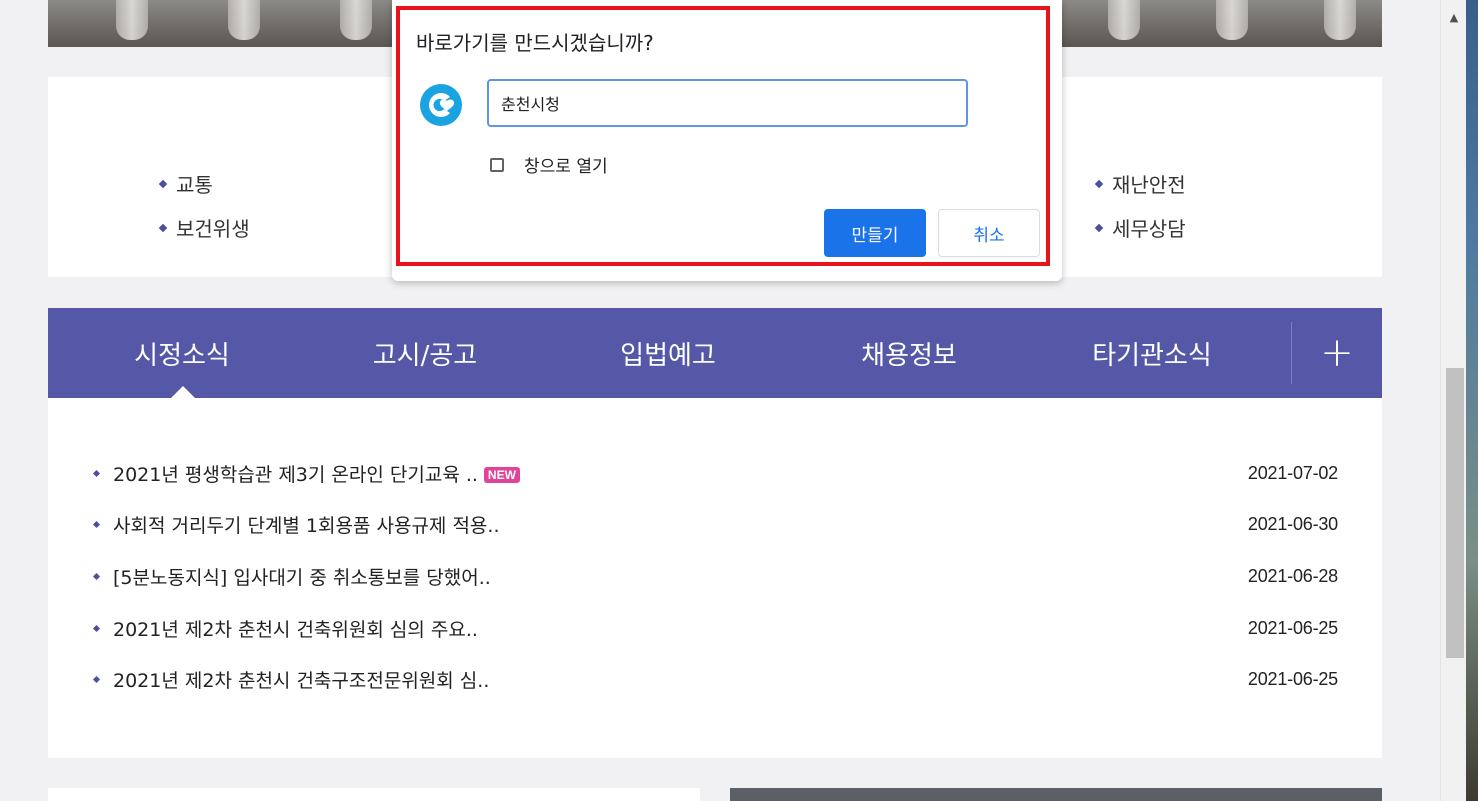 The width and height of the screenshot is (1478, 801). What do you see at coordinates (302, 577) in the screenshot?
I see `news-title: [5분노동지식] 입사대기 중 취소통보를 당했어..` at bounding box center [302, 577].